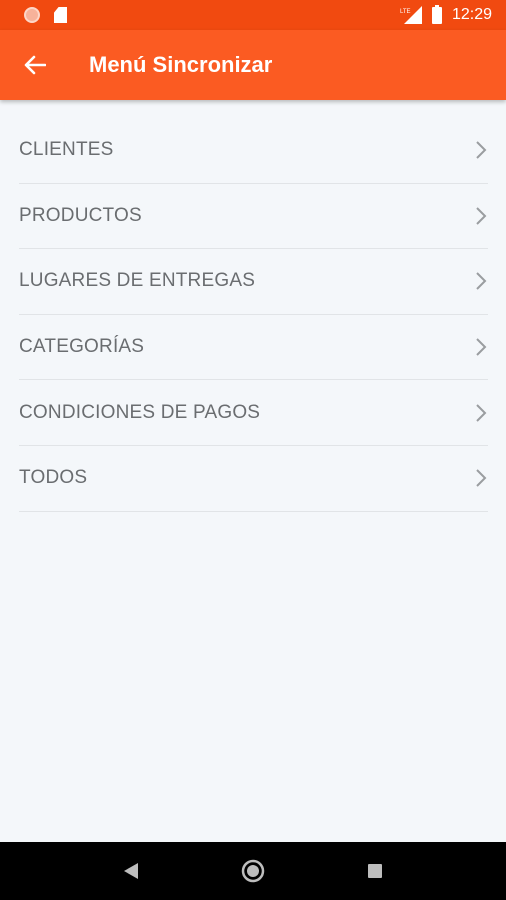 The image size is (506, 900). I want to click on menu-item-todos: TODOS, so click(253, 479).